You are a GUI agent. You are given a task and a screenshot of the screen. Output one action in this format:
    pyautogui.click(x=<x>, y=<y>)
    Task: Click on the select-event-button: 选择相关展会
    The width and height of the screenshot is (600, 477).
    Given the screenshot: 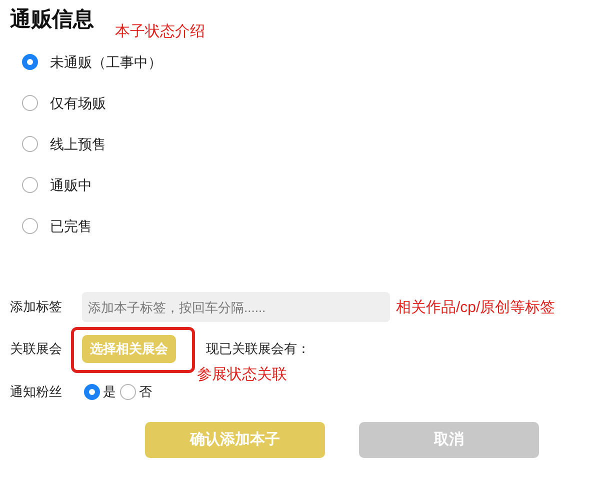 What is the action you would take?
    pyautogui.click(x=129, y=349)
    